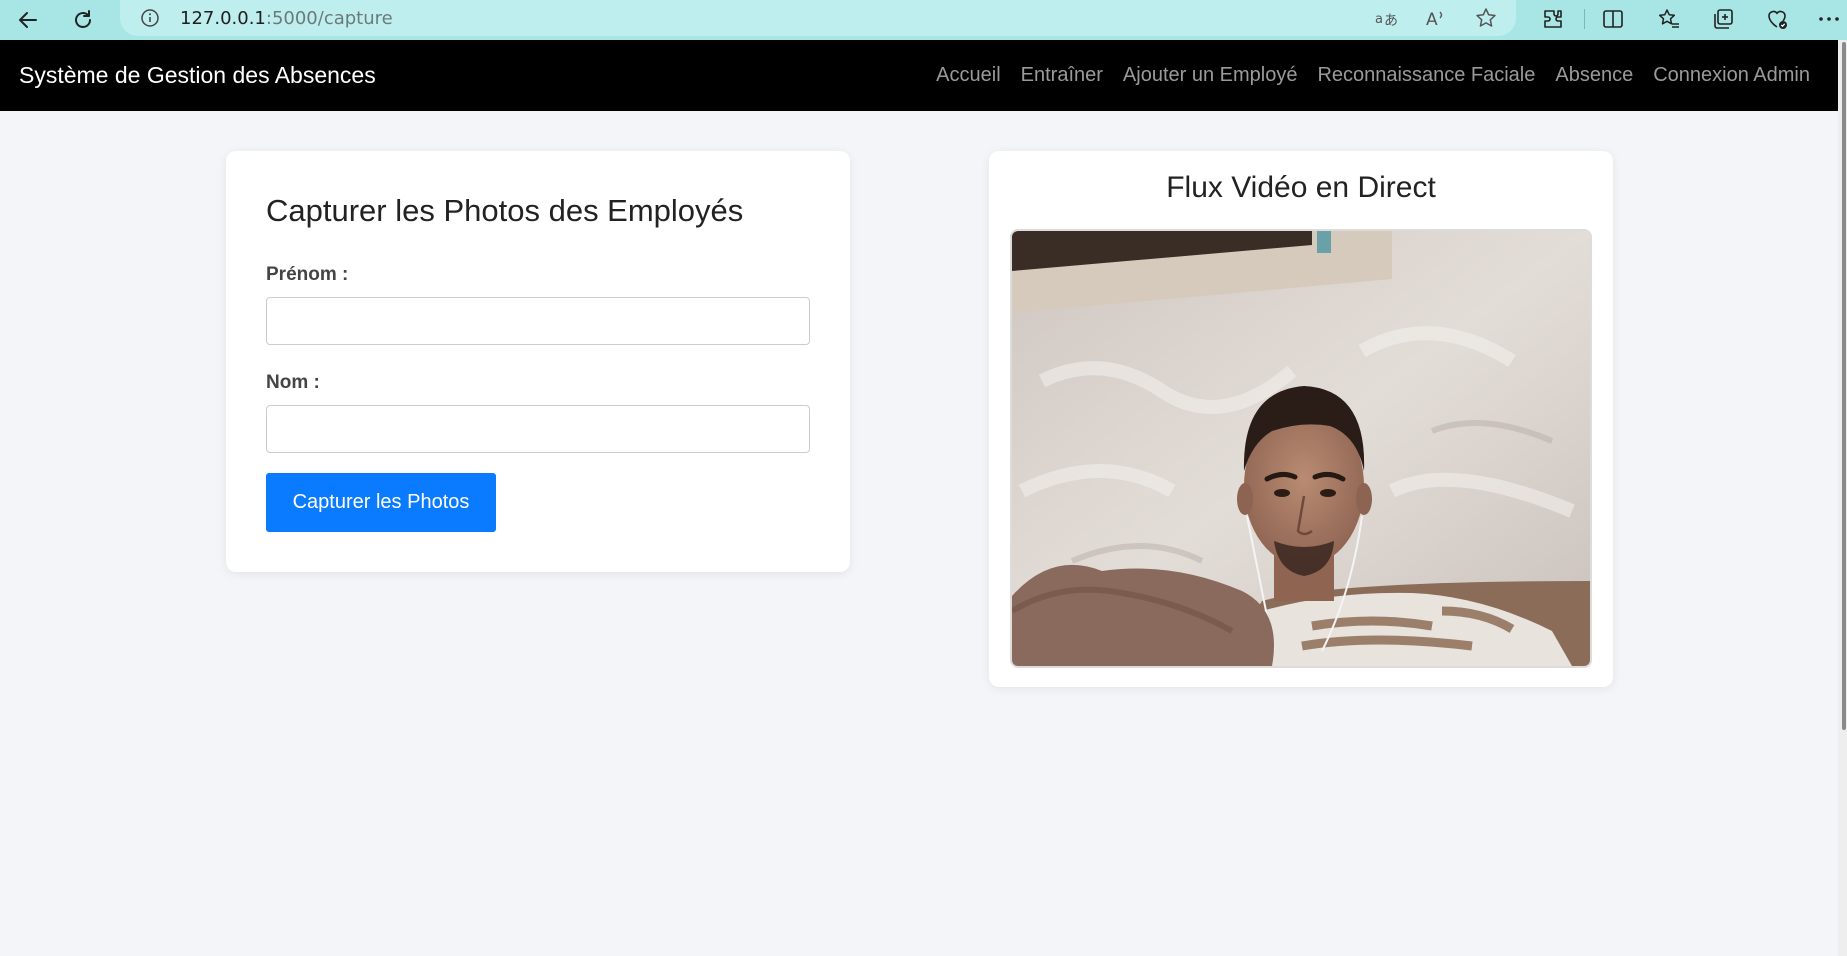 This screenshot has height=956, width=1847. What do you see at coordinates (381, 502) in the screenshot?
I see `capture-photos-button: Capturer les Photos` at bounding box center [381, 502].